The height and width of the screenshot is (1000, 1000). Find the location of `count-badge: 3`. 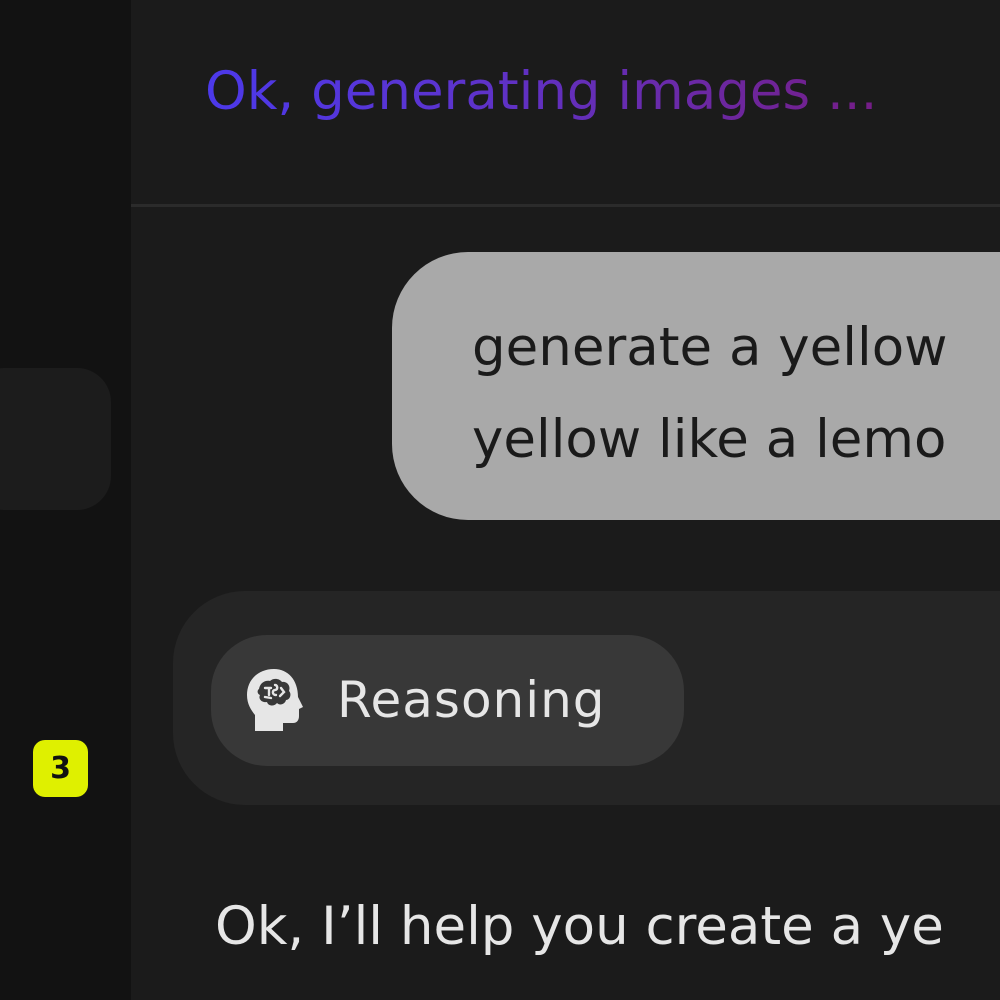

count-badge: 3 is located at coordinates (60, 768).